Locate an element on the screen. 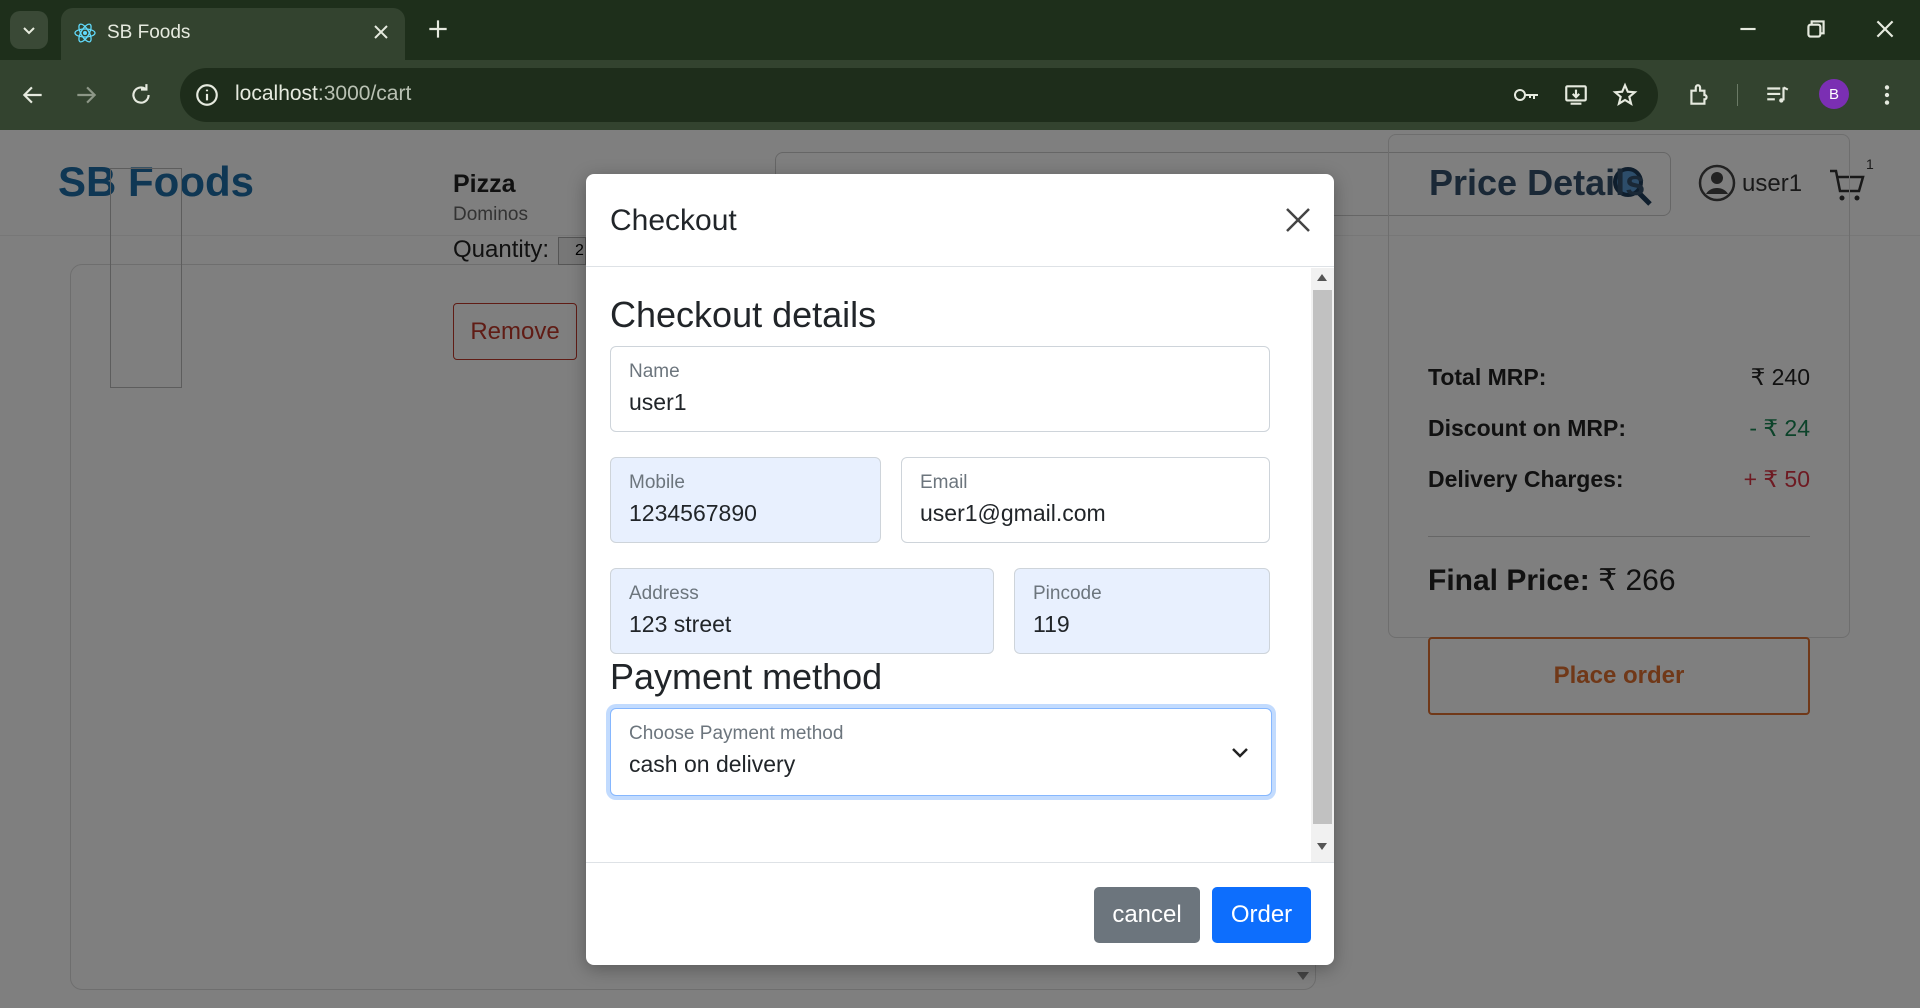 The height and width of the screenshot is (1008, 1920). scroll-down-icon is located at coordinates (1322, 847).